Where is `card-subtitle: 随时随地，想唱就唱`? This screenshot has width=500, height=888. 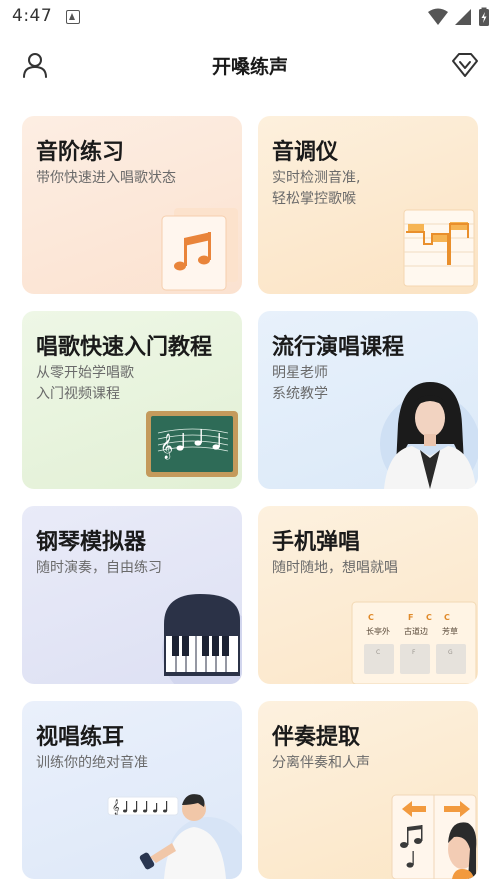
card-subtitle: 随时随地，想唱就唱 is located at coordinates (335, 568).